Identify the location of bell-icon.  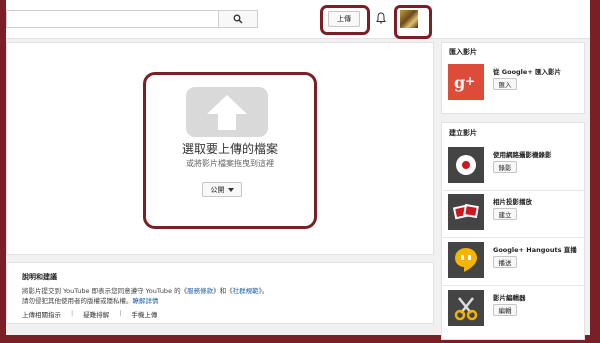
(381, 18).